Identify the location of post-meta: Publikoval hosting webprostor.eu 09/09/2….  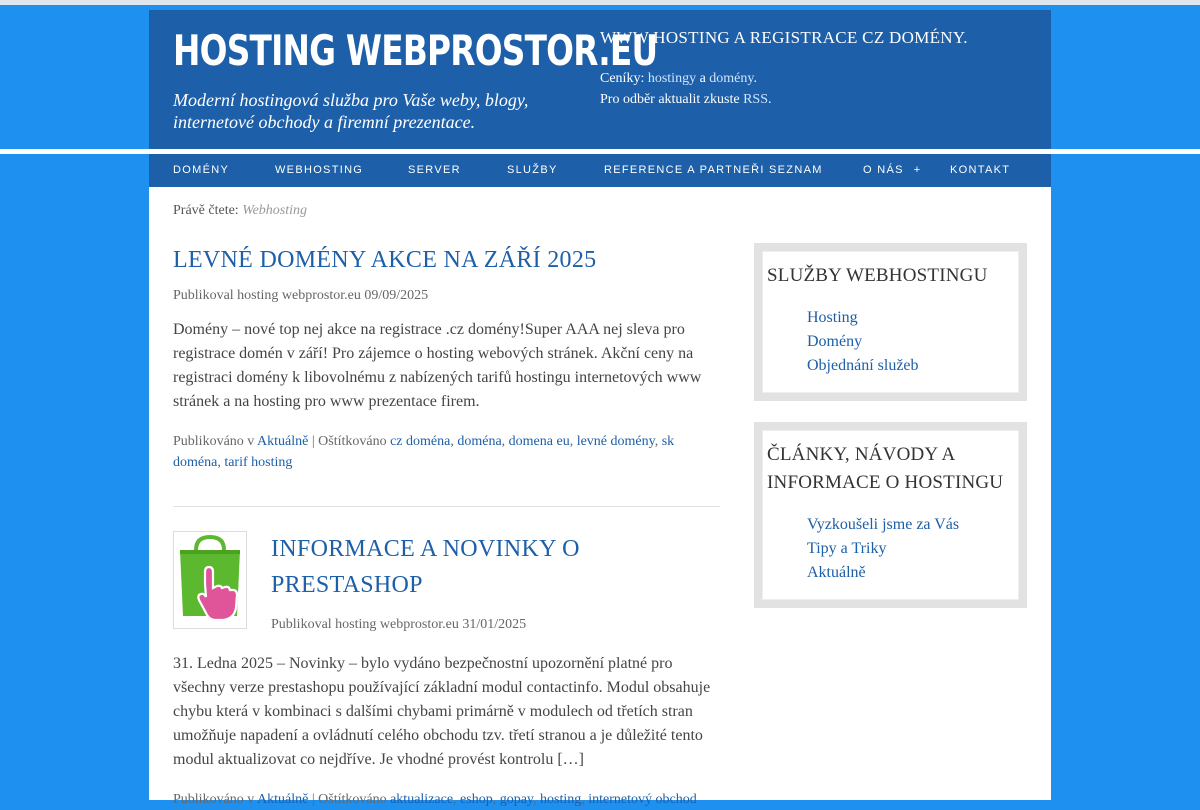
(301, 295).